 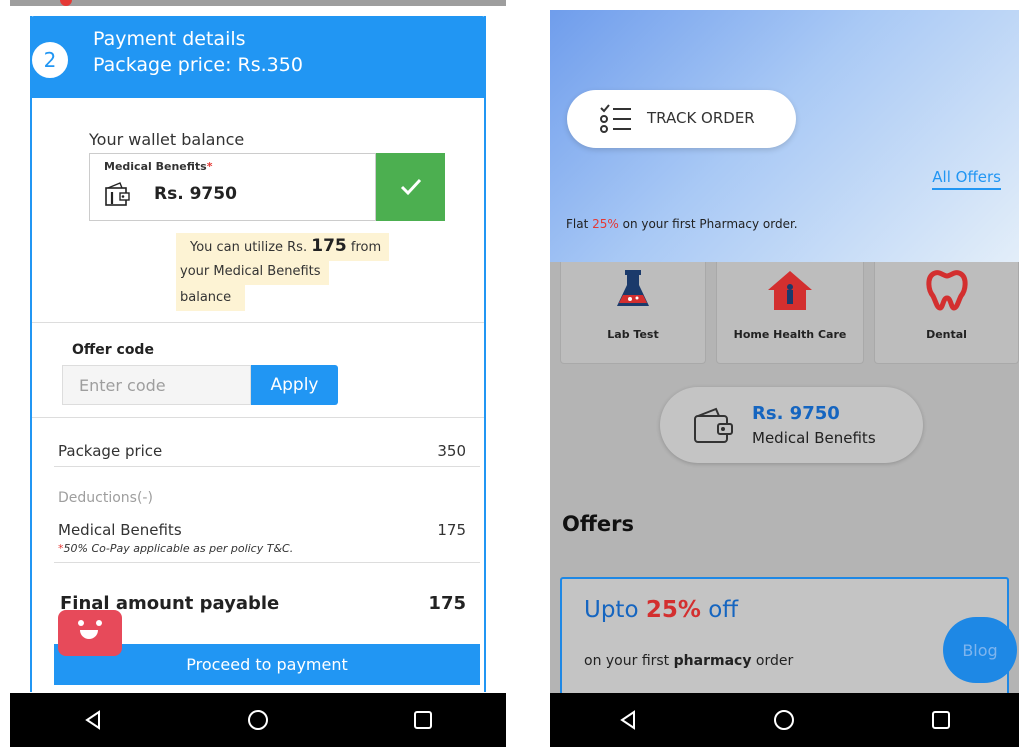 I want to click on medical-benefits-text: Medical Benefits, so click(x=155, y=166).